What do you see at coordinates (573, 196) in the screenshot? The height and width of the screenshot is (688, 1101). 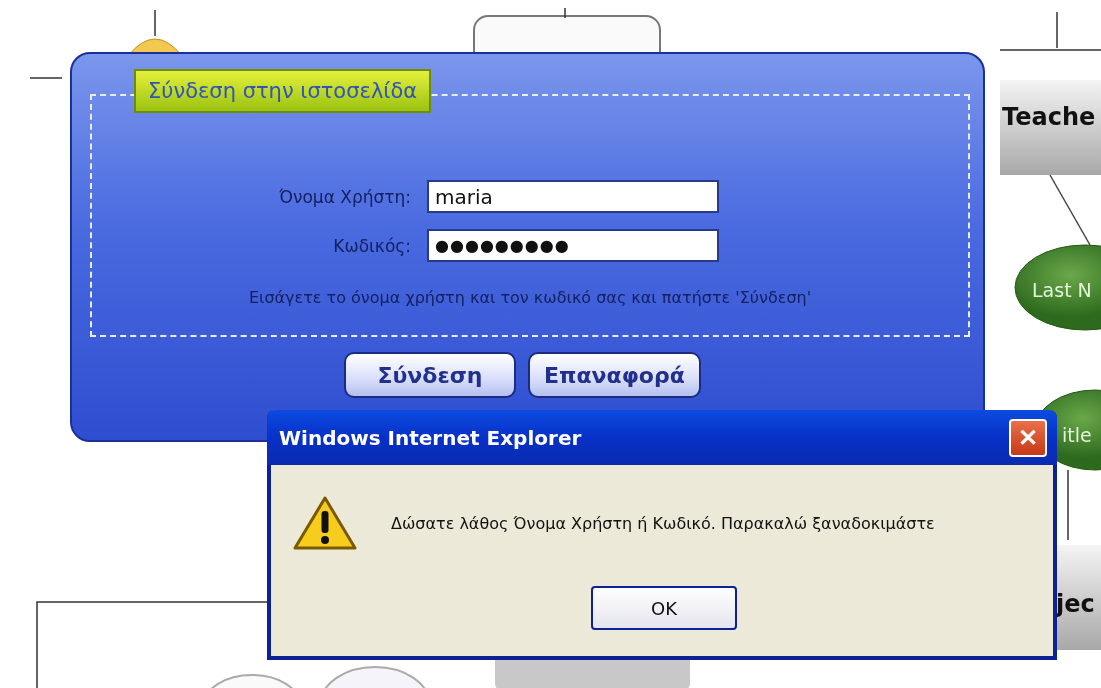 I see `username-field: maria` at bounding box center [573, 196].